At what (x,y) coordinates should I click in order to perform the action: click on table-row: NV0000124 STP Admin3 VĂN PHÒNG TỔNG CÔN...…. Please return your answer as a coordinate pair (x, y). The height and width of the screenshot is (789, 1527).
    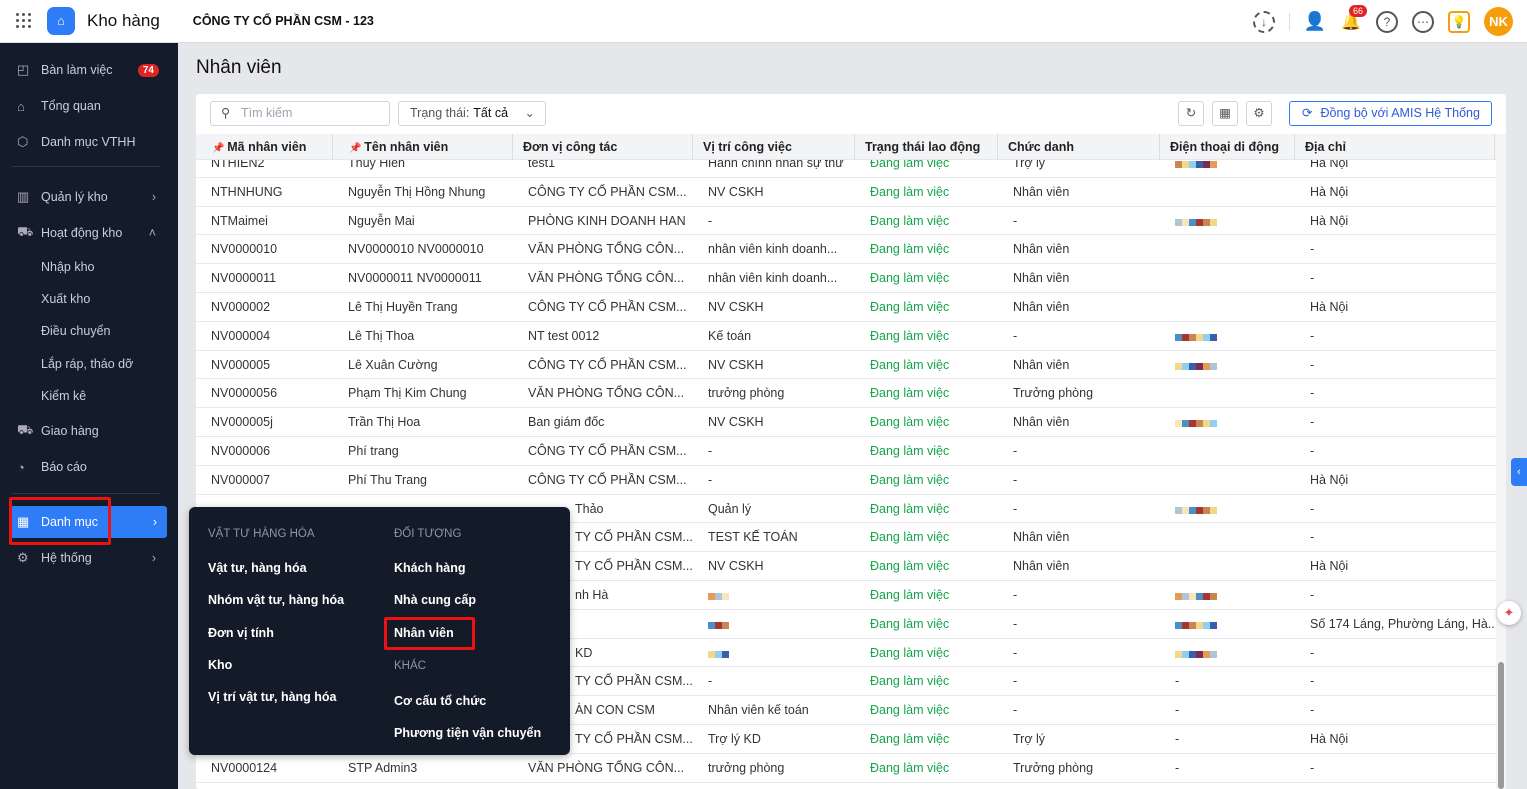
    Looking at the image, I should click on (846, 768).